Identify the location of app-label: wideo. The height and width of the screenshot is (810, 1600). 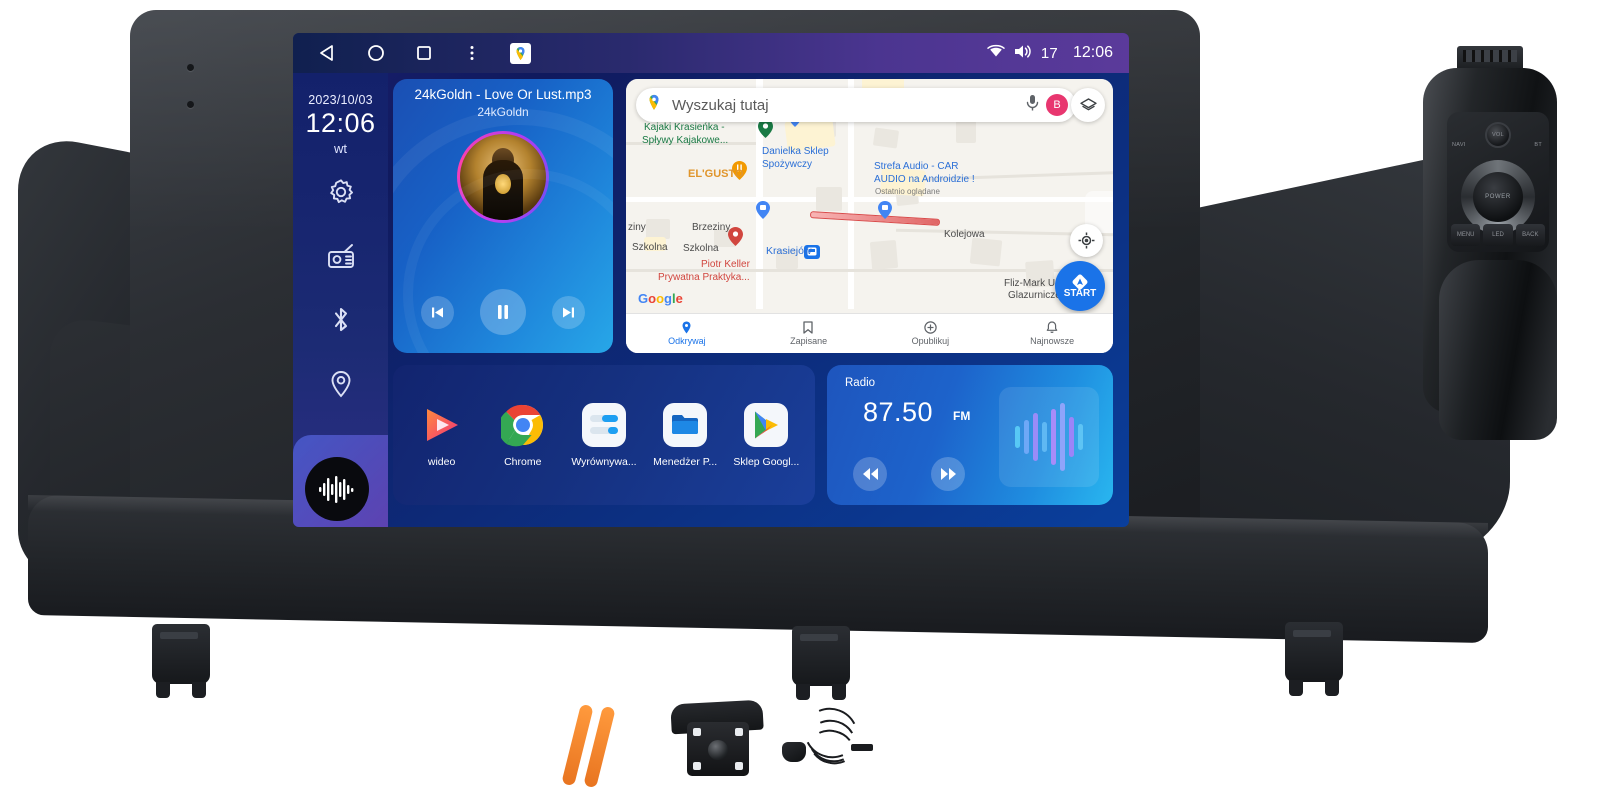
(441, 462).